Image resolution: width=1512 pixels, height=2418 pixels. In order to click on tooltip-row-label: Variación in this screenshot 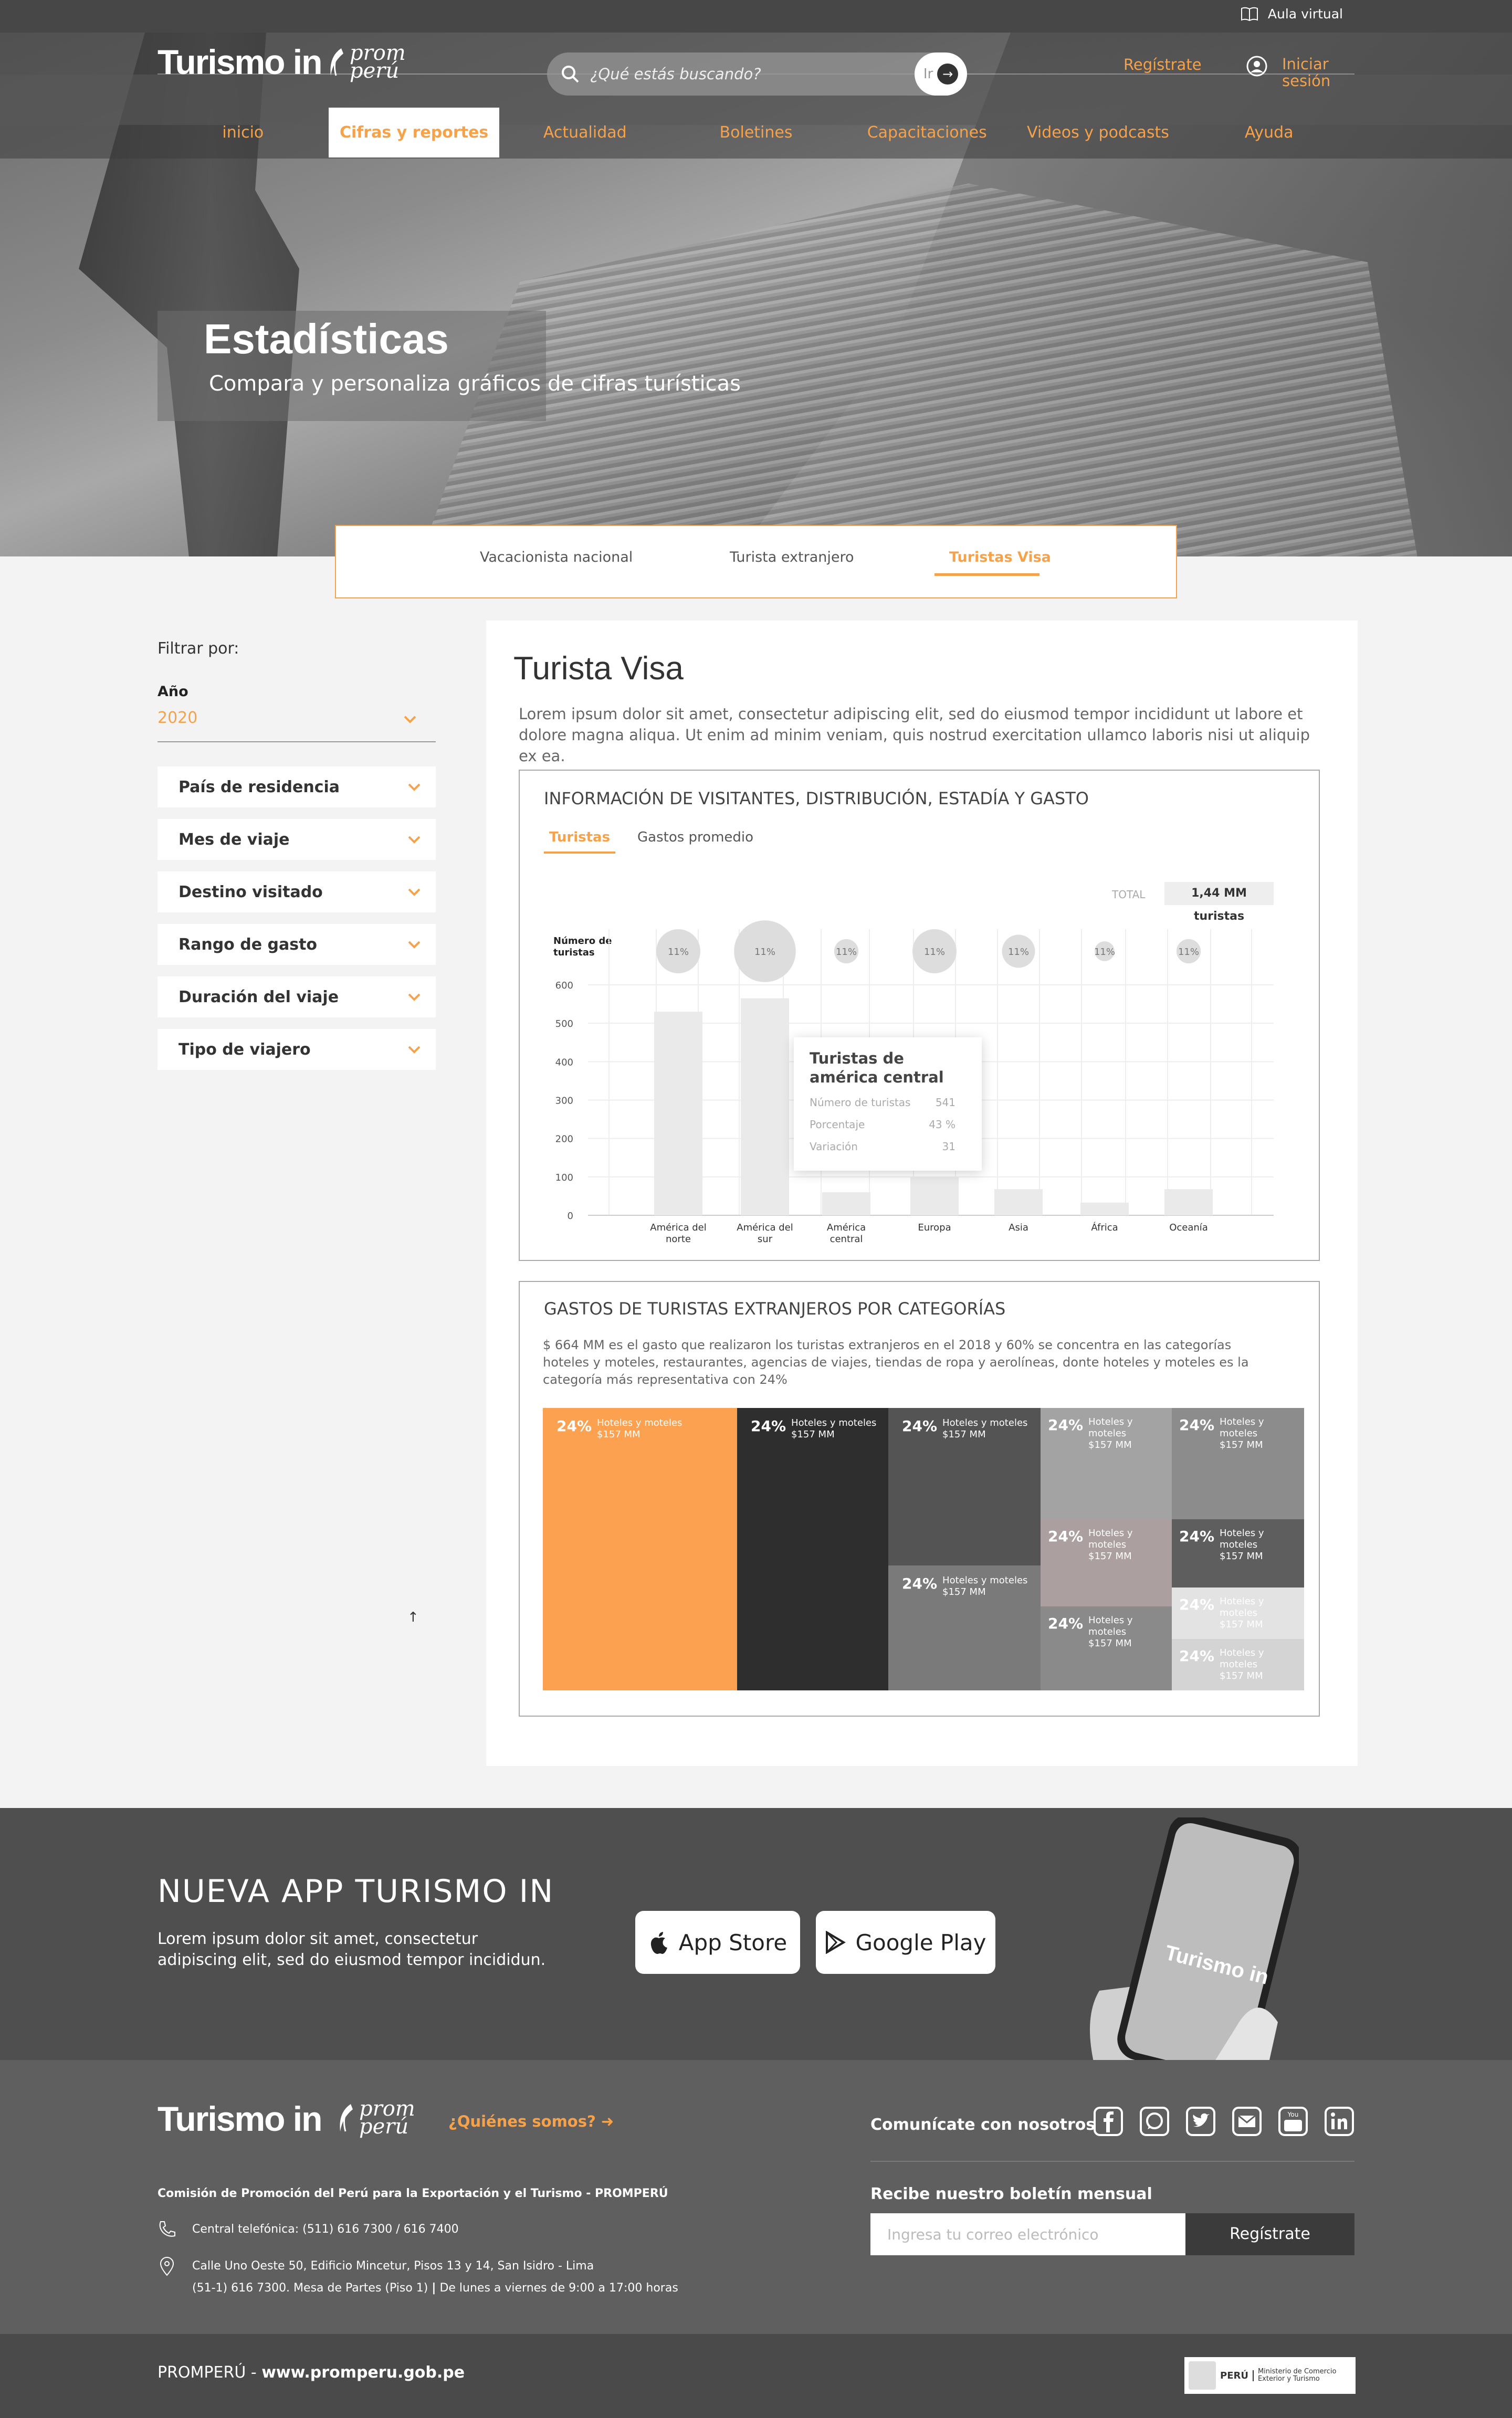, I will do `click(834, 1147)`.